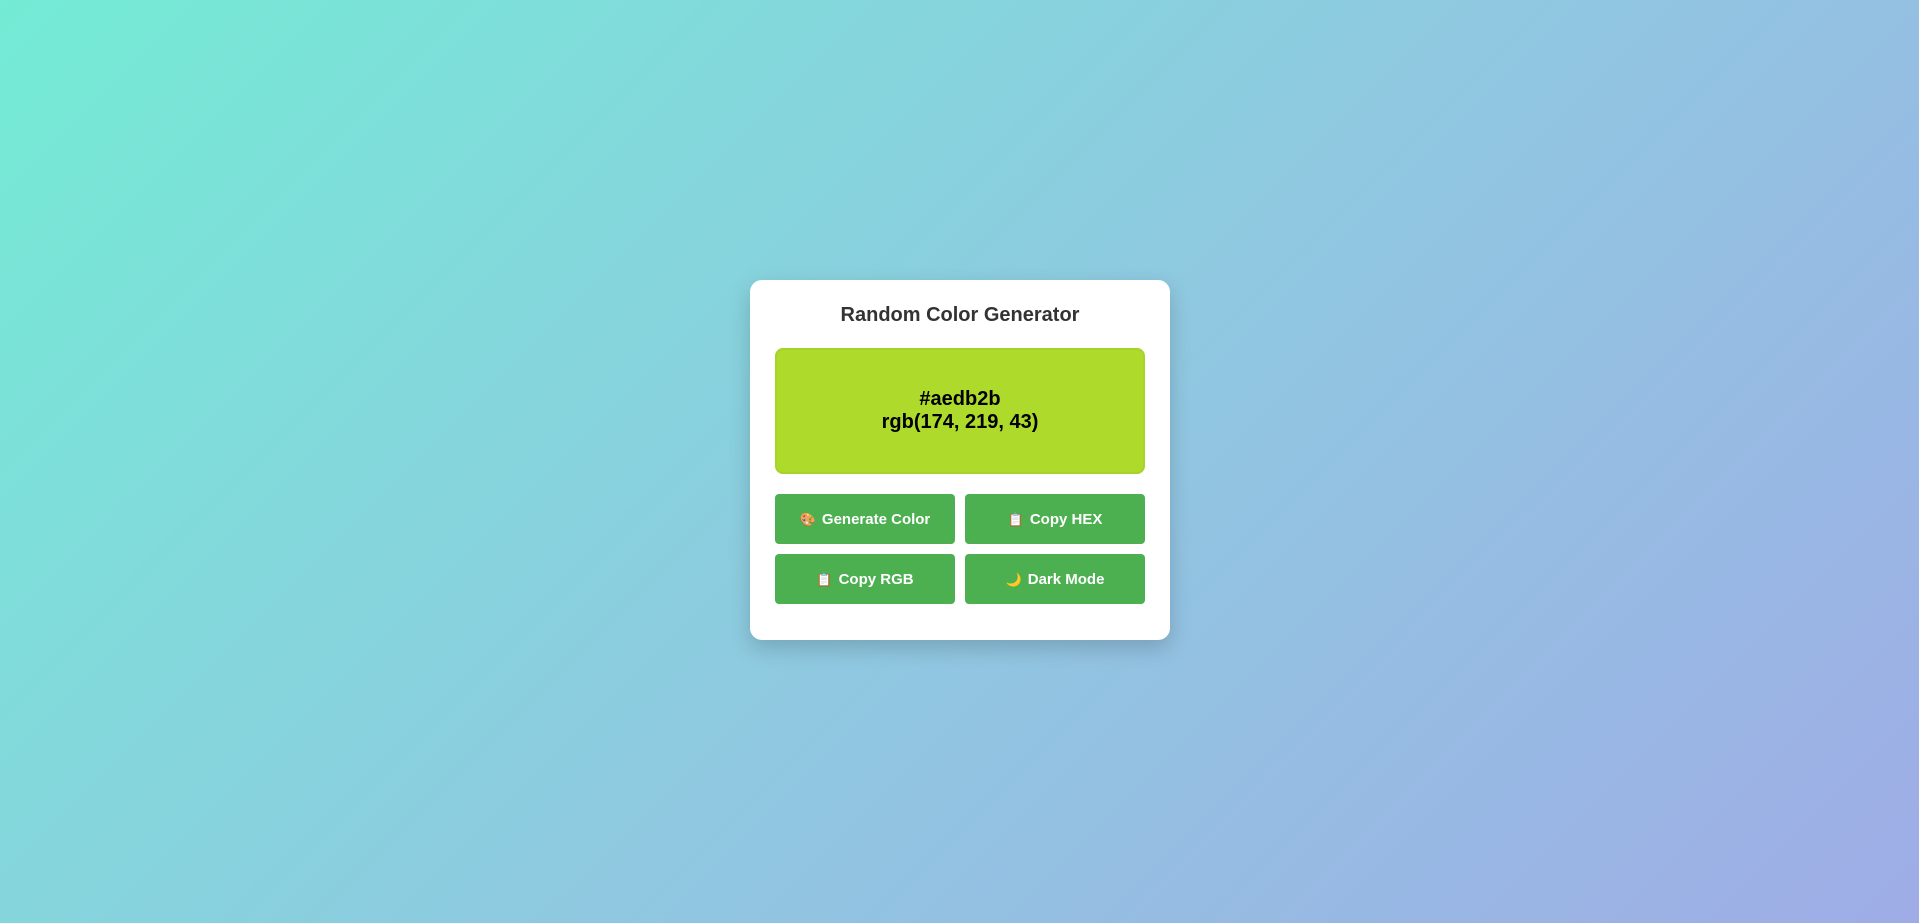  Describe the element at coordinates (1066, 519) in the screenshot. I see `copy-hex-label: Copy HEX` at that location.